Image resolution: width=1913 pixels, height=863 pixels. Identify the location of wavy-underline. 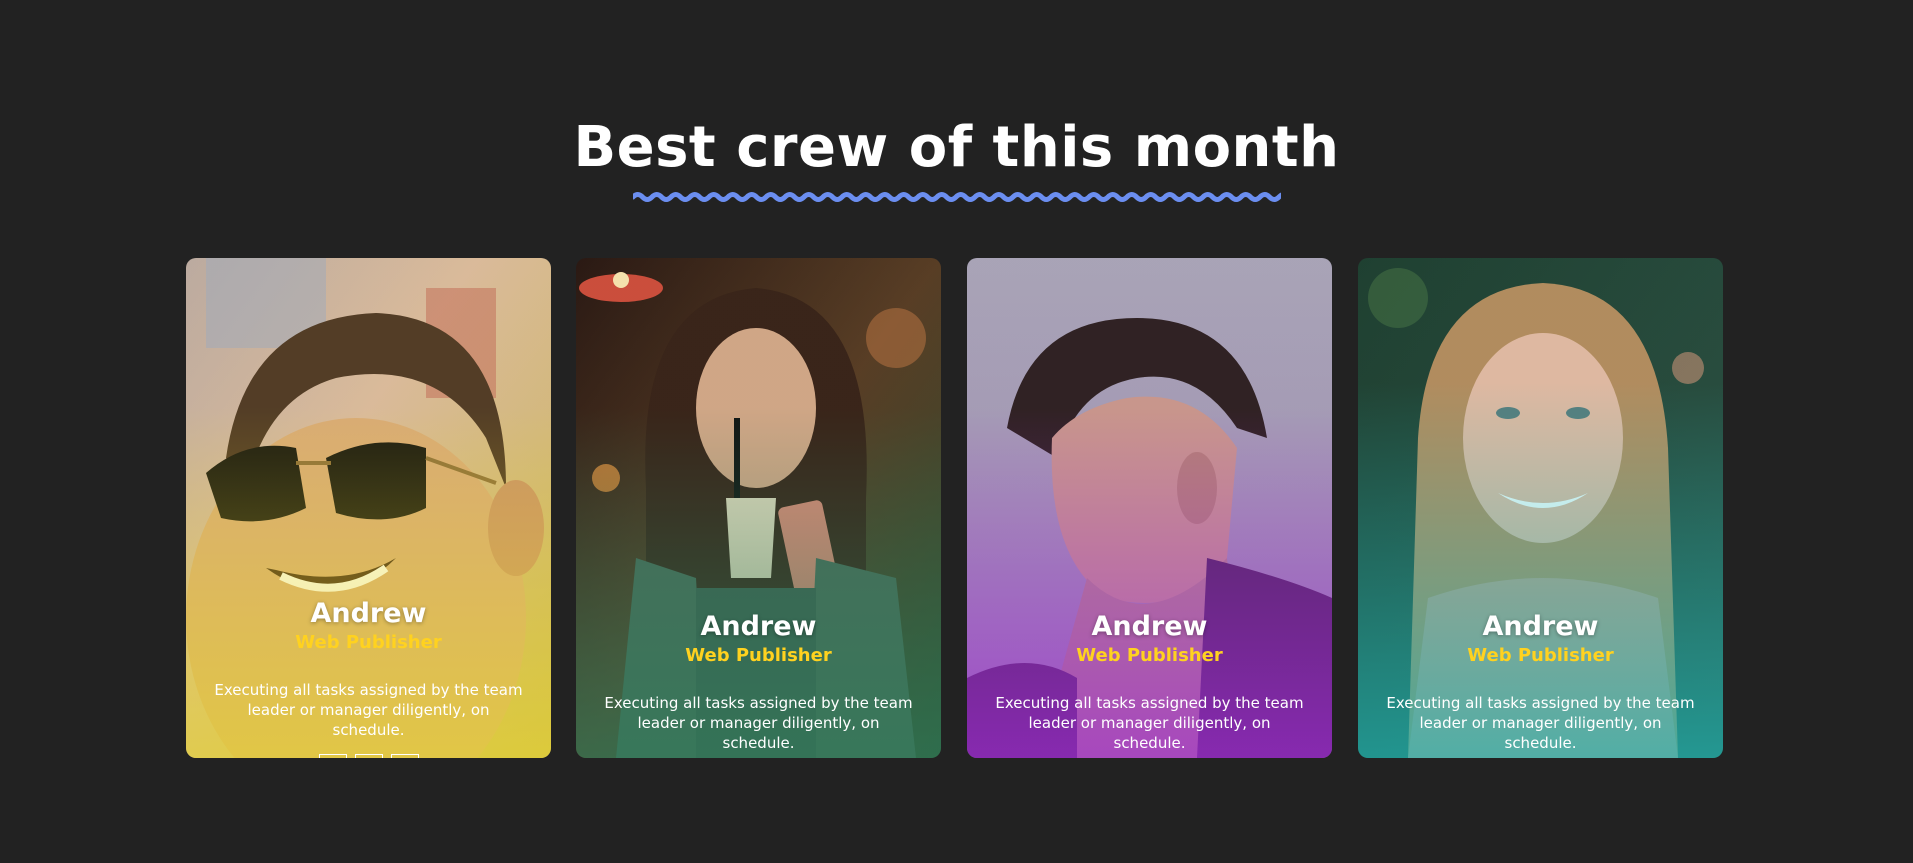
(956, 197).